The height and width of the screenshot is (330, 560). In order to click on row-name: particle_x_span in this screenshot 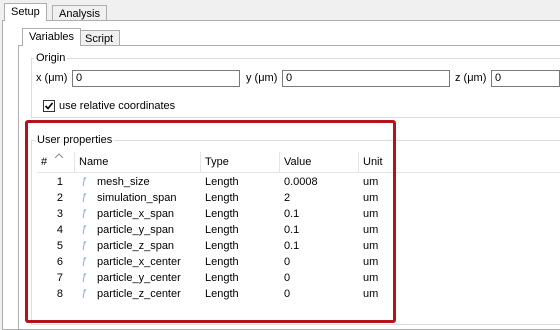, I will do `click(135, 214)`.